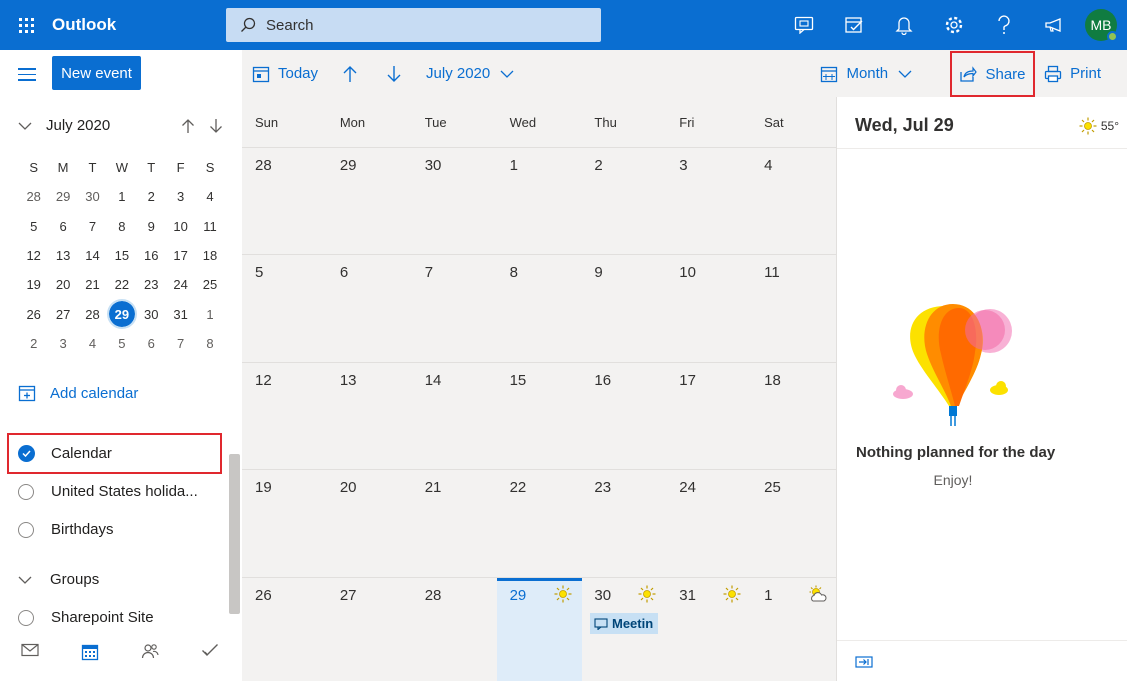  Describe the element at coordinates (209, 226) in the screenshot. I see `mini-calendar-day: 11` at that location.